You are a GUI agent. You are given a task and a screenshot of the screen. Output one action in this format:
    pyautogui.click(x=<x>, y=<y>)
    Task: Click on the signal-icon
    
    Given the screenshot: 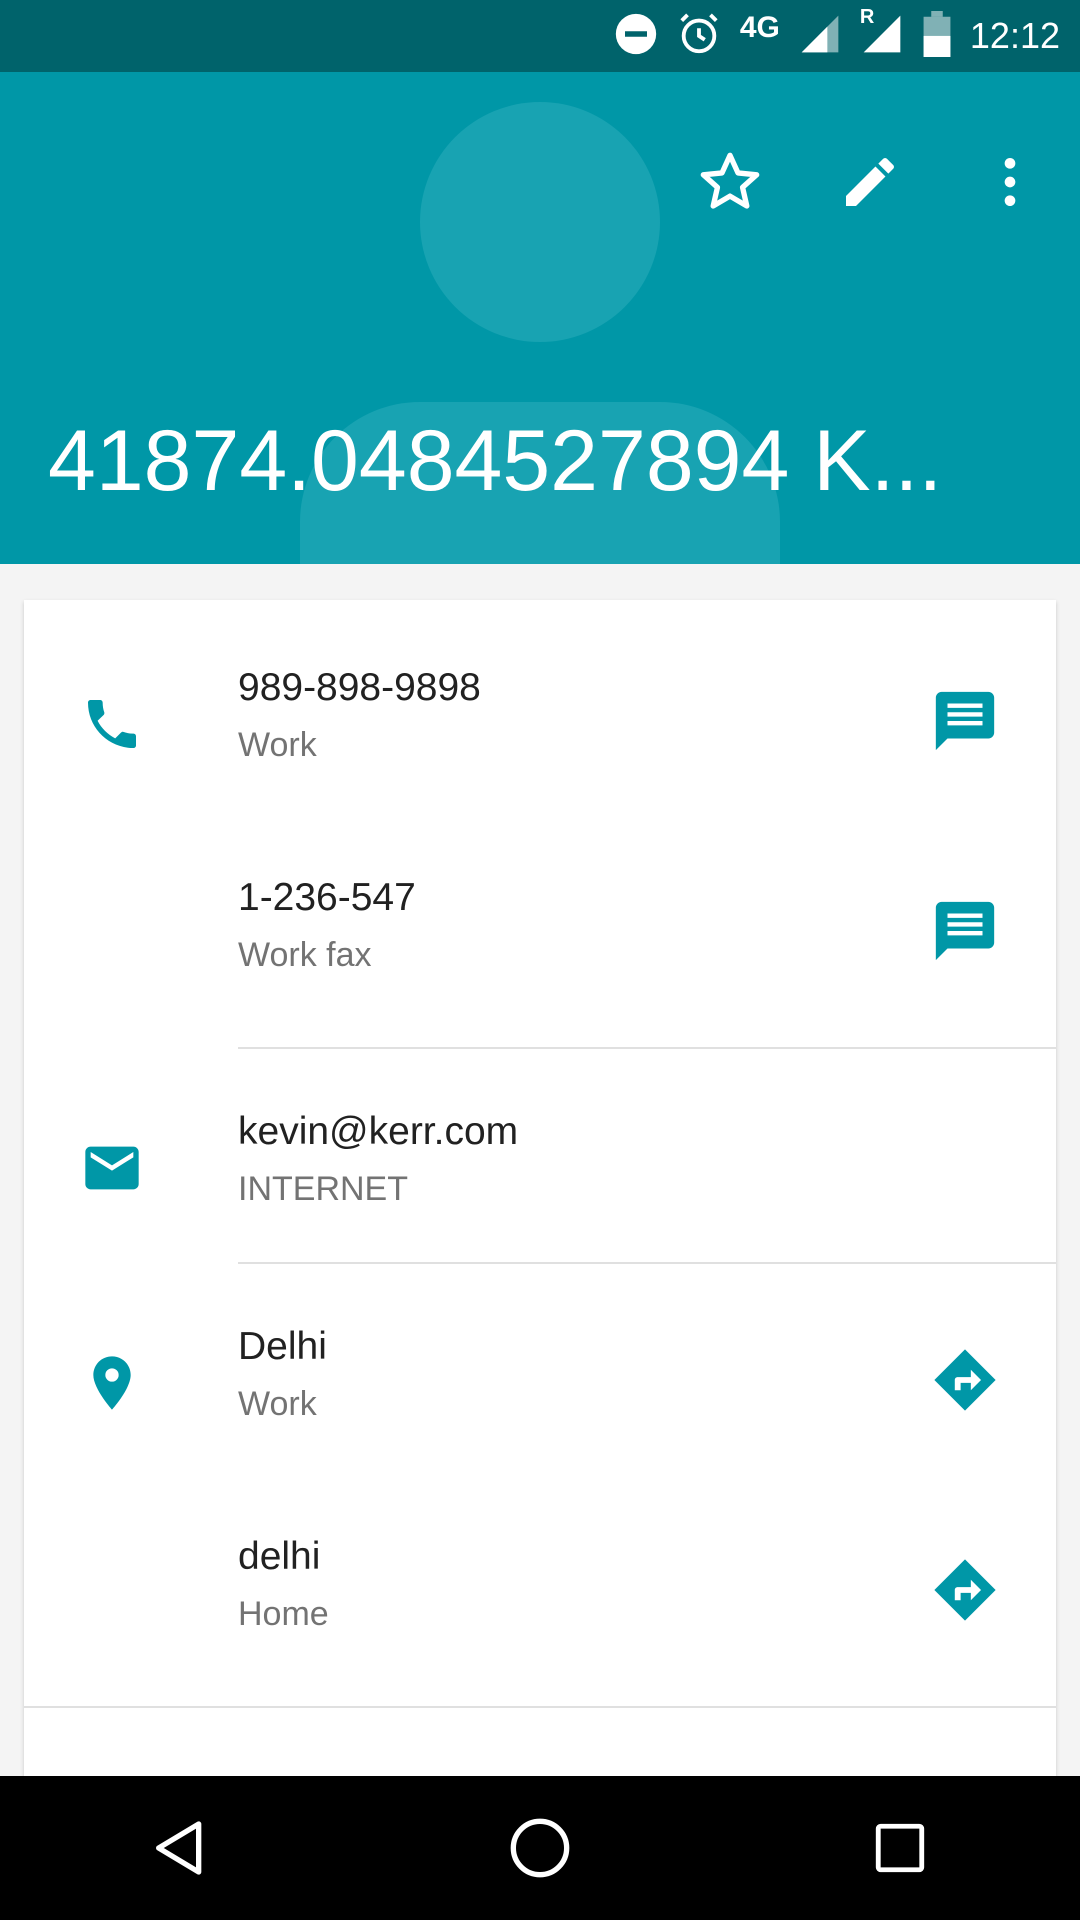 What is the action you would take?
    pyautogui.click(x=820, y=36)
    